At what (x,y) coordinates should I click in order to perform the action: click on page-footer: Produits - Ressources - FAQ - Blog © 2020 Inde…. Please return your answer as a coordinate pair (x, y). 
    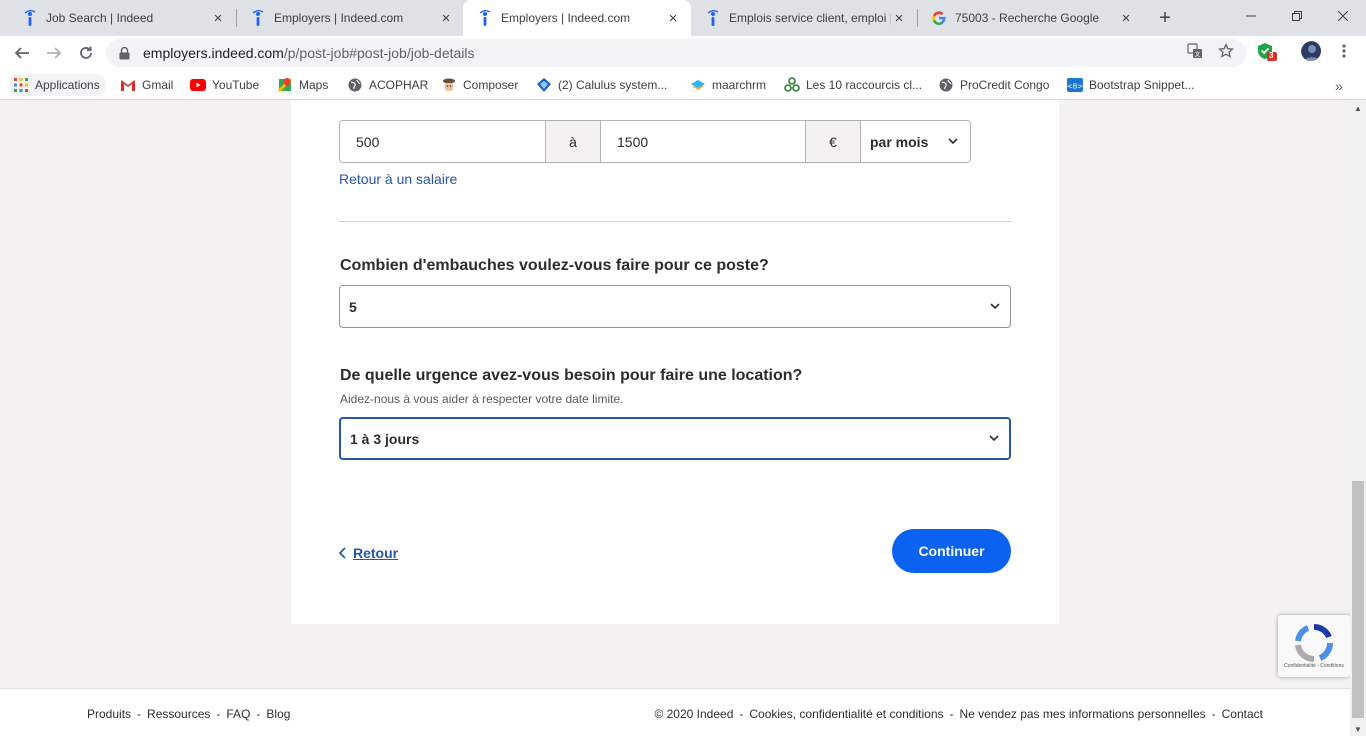
    Looking at the image, I should click on (675, 712).